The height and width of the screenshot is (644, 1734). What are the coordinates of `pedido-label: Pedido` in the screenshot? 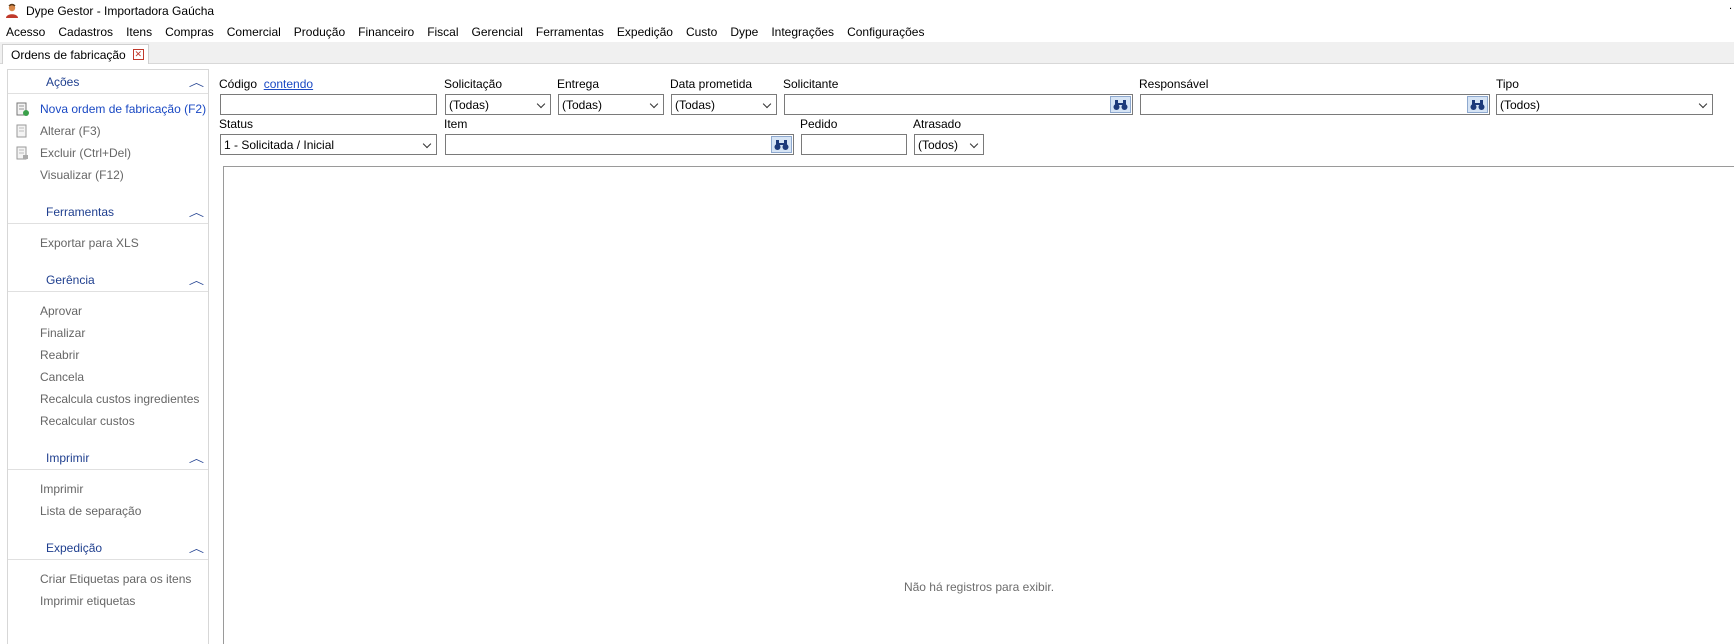 It's located at (819, 124).